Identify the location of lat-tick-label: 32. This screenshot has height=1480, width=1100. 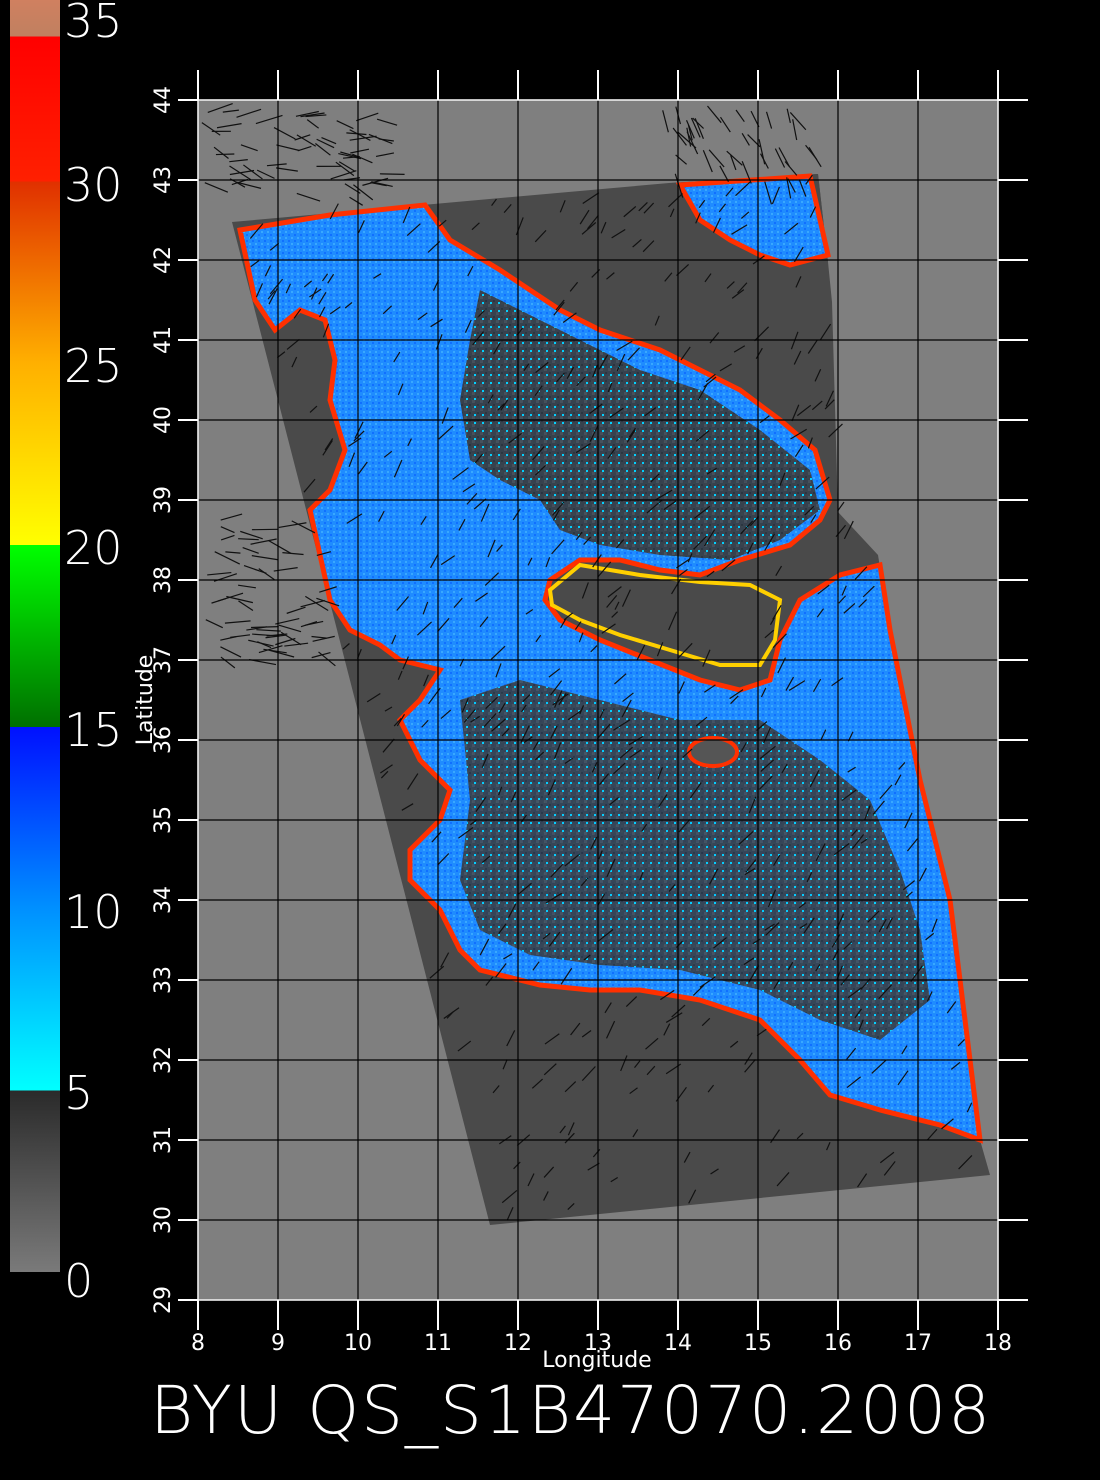
(163, 1060).